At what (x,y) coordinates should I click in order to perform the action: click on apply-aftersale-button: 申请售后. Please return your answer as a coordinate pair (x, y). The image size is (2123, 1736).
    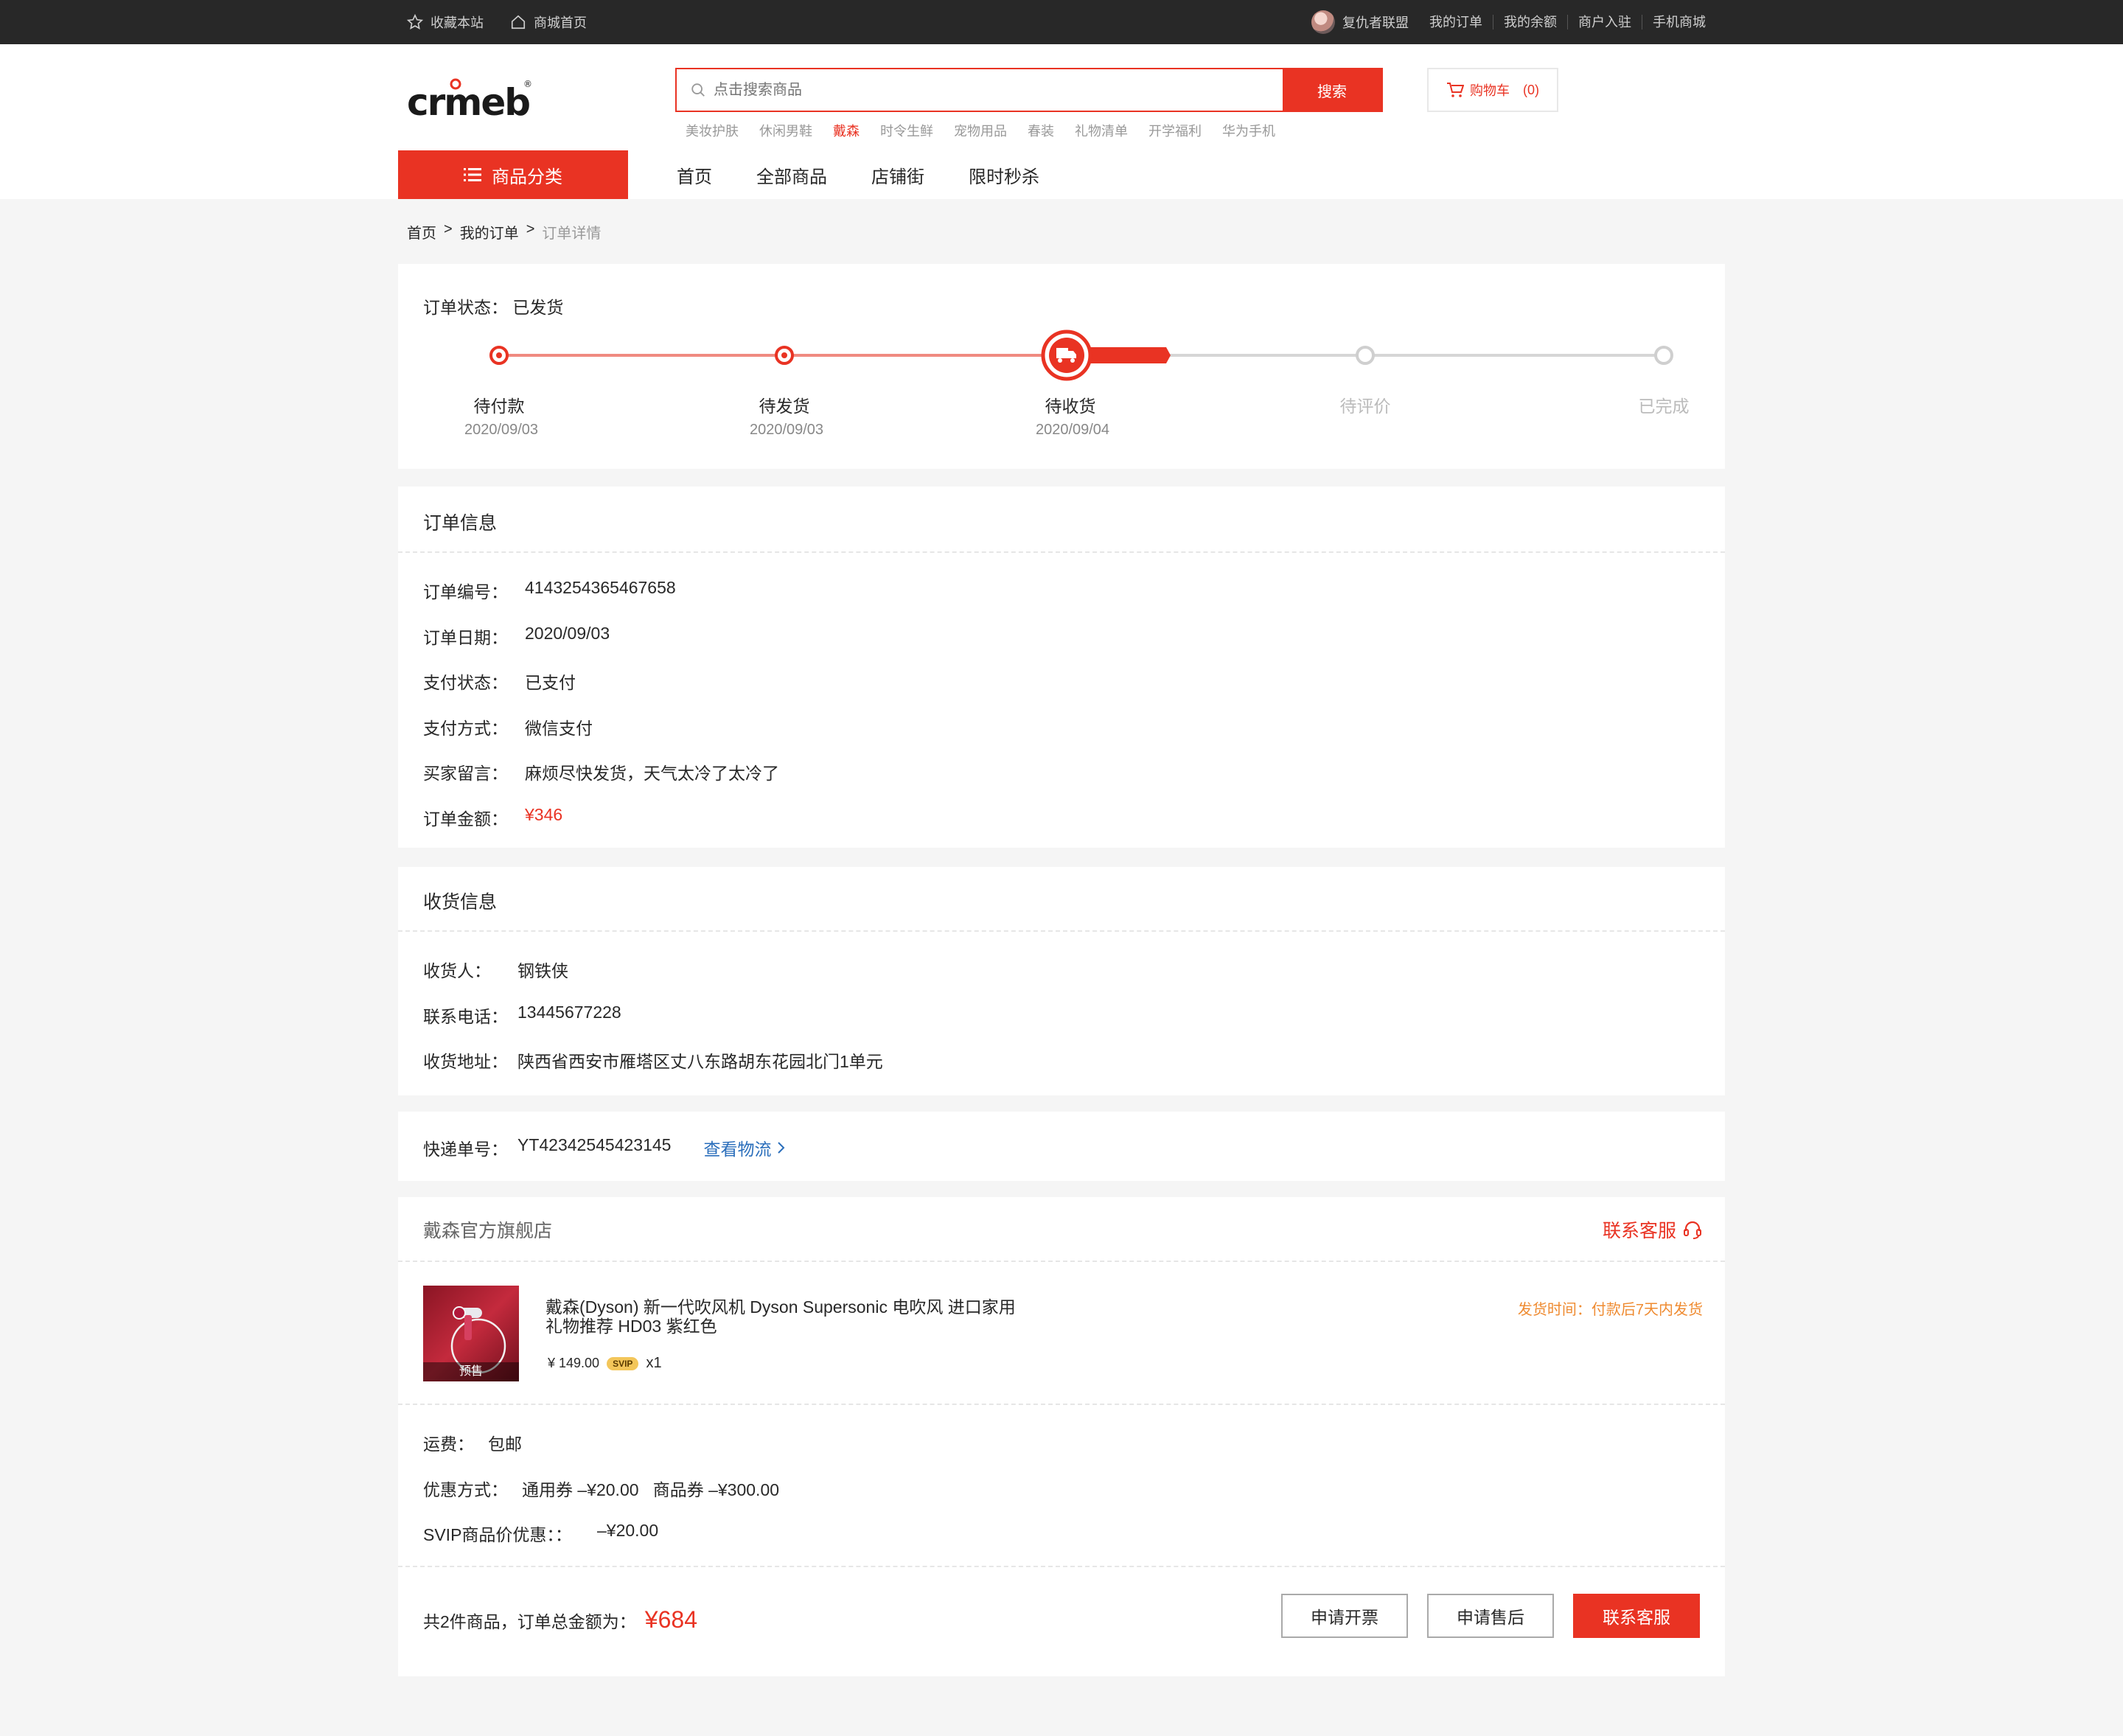
    Looking at the image, I should click on (1490, 1616).